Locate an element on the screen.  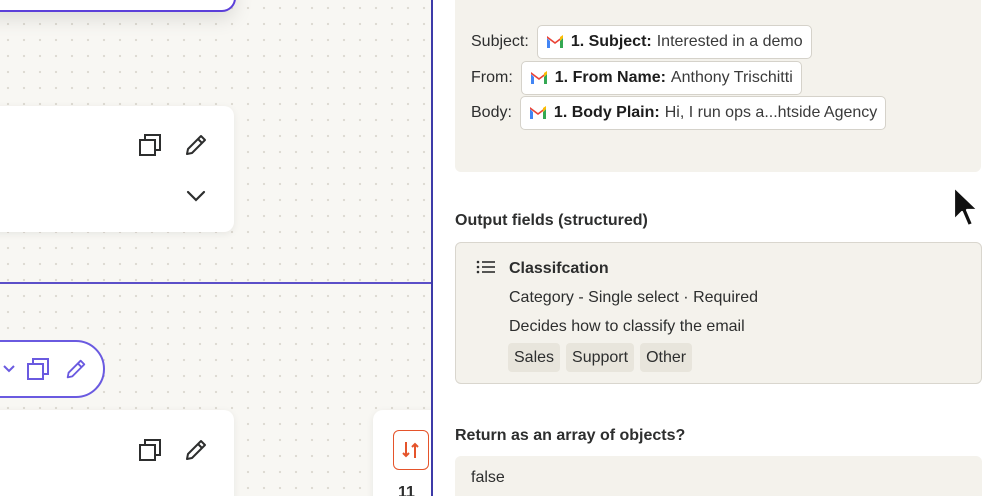
option-chip: Sales is located at coordinates (534, 357).